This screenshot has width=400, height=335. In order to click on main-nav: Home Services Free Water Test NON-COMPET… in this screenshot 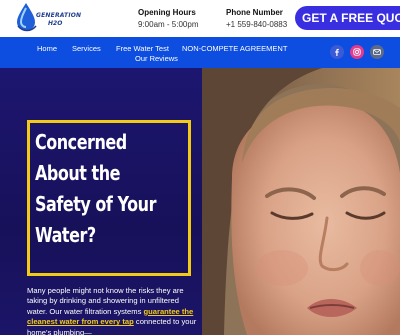, I will do `click(200, 52)`.